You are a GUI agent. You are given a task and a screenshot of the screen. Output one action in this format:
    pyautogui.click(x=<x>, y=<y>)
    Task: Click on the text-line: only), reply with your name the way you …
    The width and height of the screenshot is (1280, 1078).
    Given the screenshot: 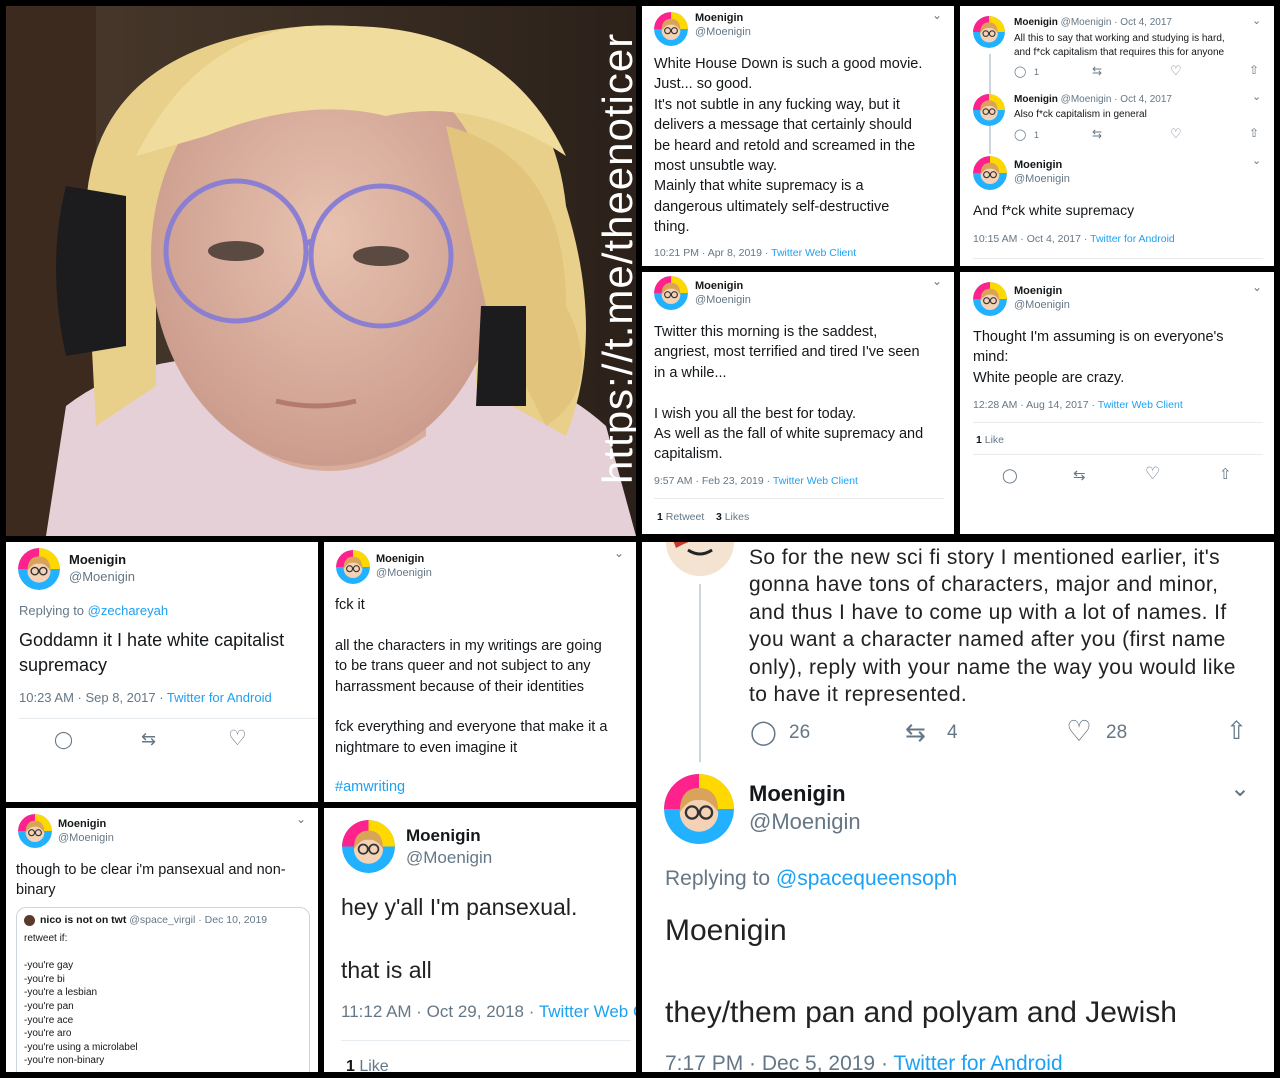 What is the action you would take?
    pyautogui.click(x=992, y=667)
    